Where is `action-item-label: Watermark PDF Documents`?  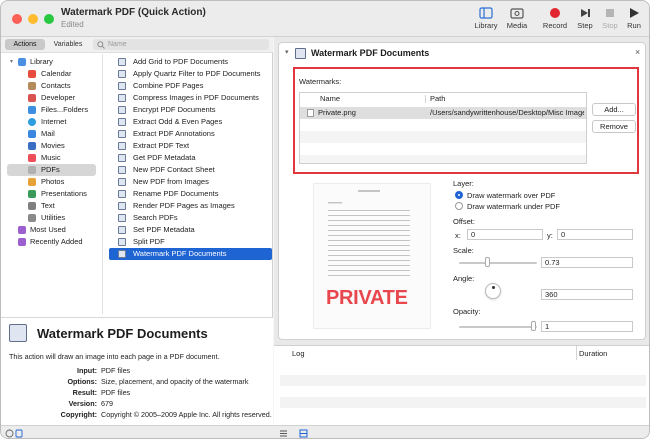
action-item-label: Watermark PDF Documents is located at coordinates (180, 253).